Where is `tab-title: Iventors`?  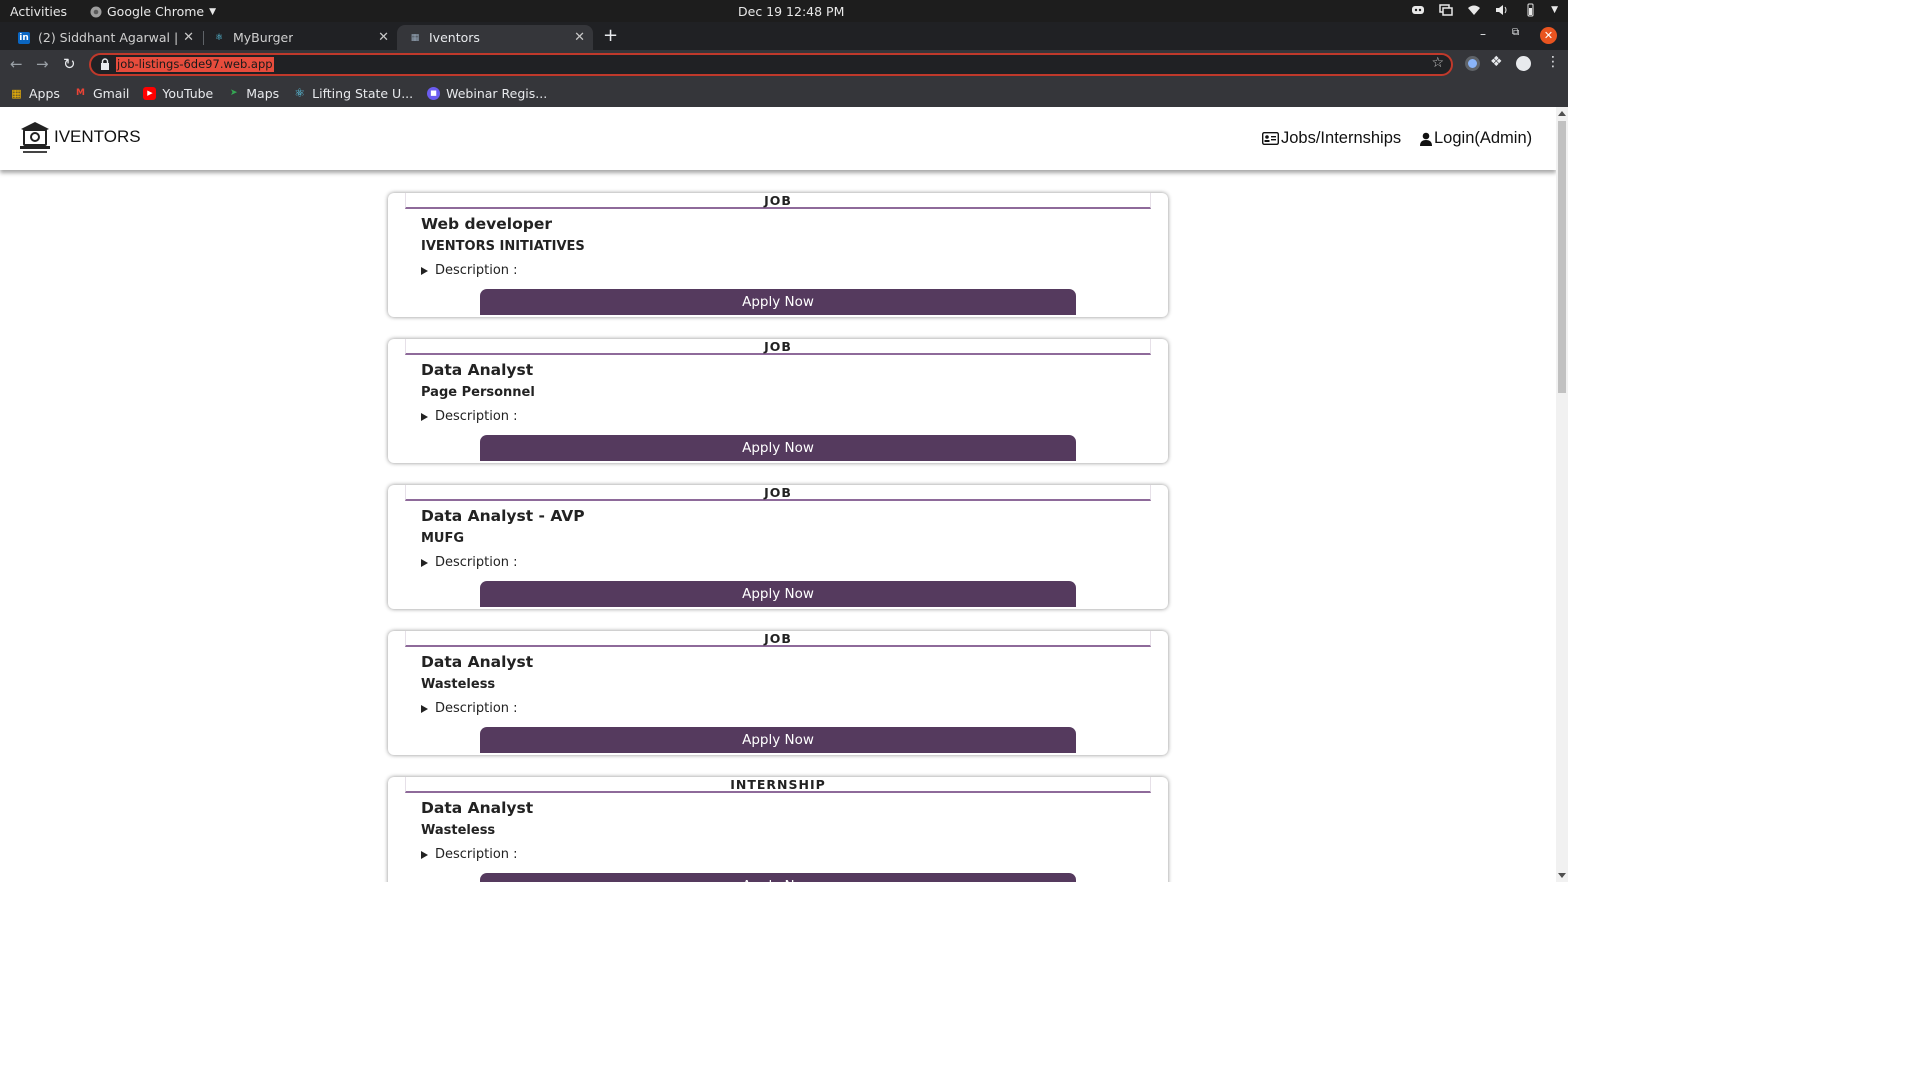 tab-title: Iventors is located at coordinates (454, 37).